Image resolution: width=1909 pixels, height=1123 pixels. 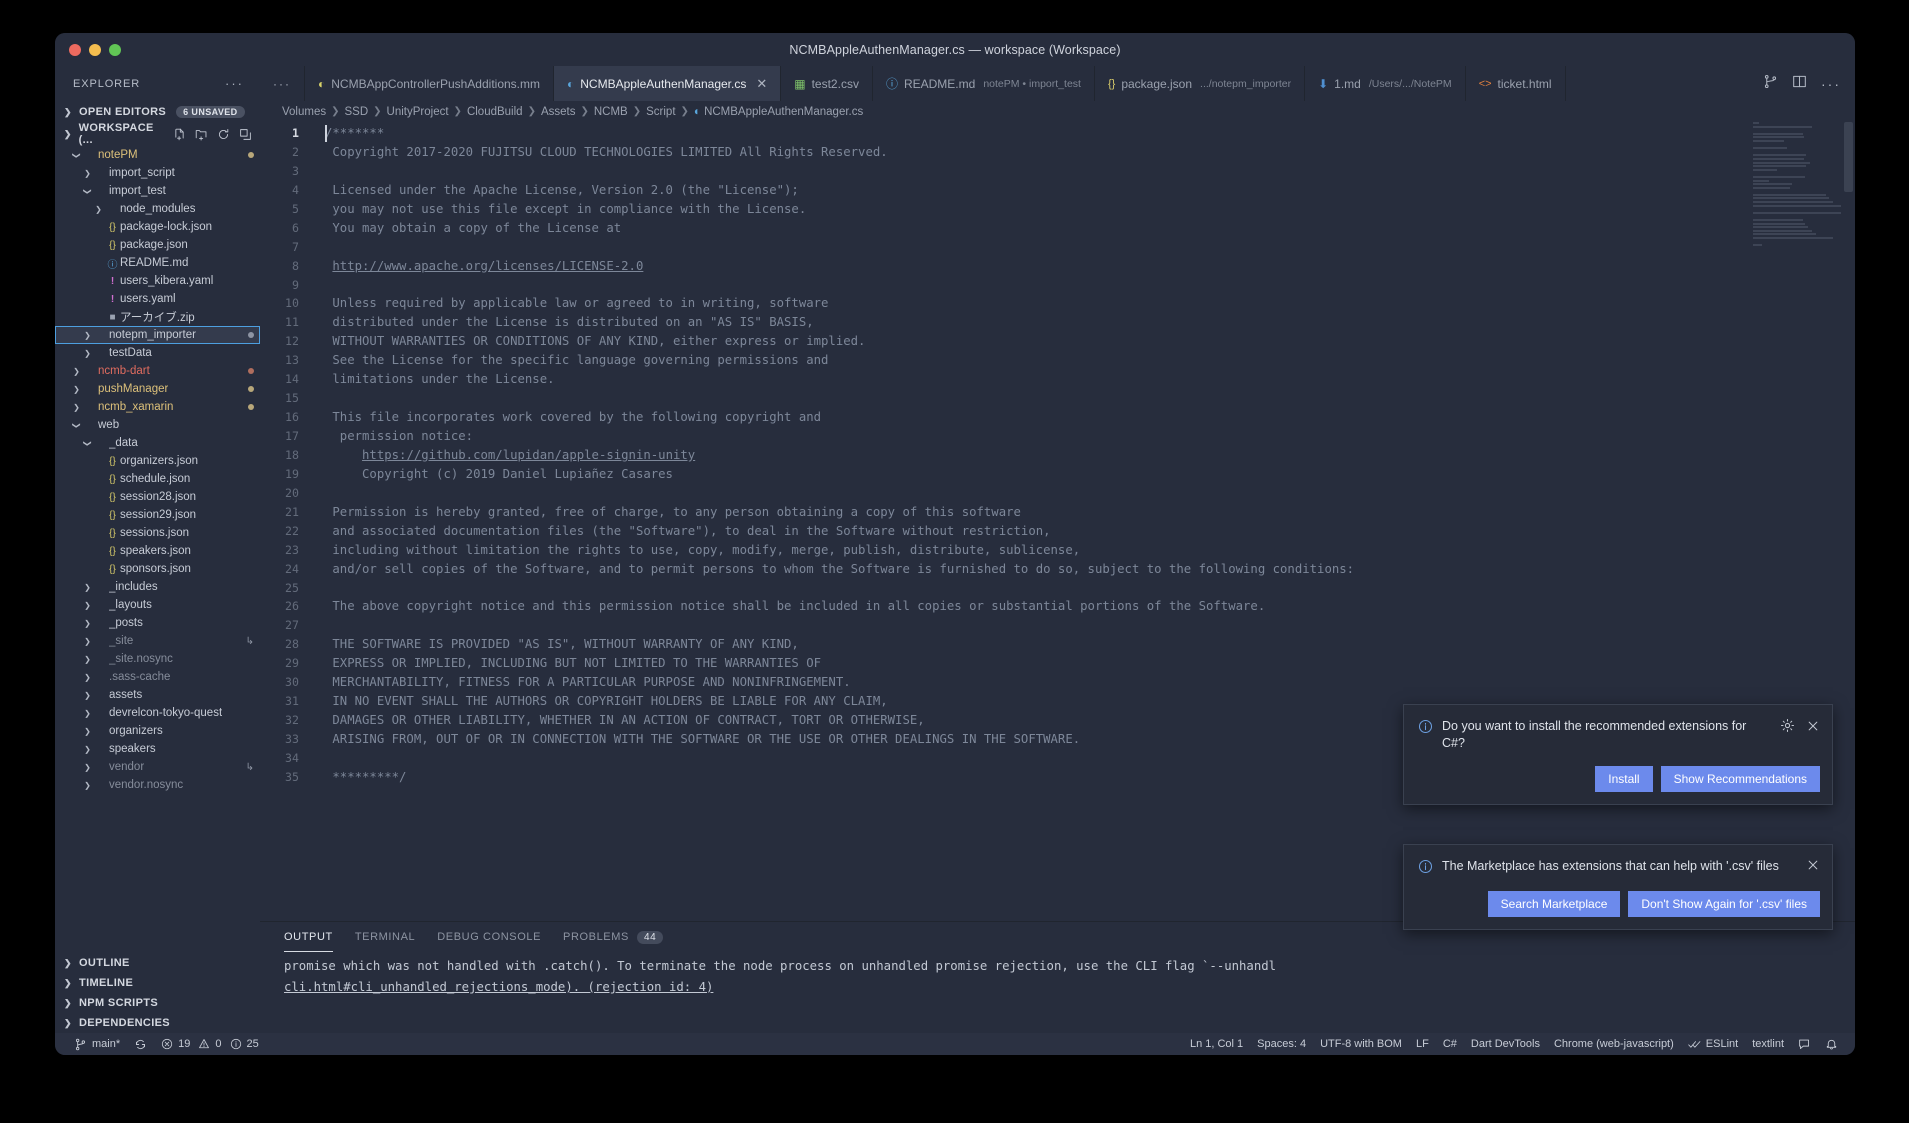 I want to click on tree-item: ❯ assets, so click(x=157, y=695).